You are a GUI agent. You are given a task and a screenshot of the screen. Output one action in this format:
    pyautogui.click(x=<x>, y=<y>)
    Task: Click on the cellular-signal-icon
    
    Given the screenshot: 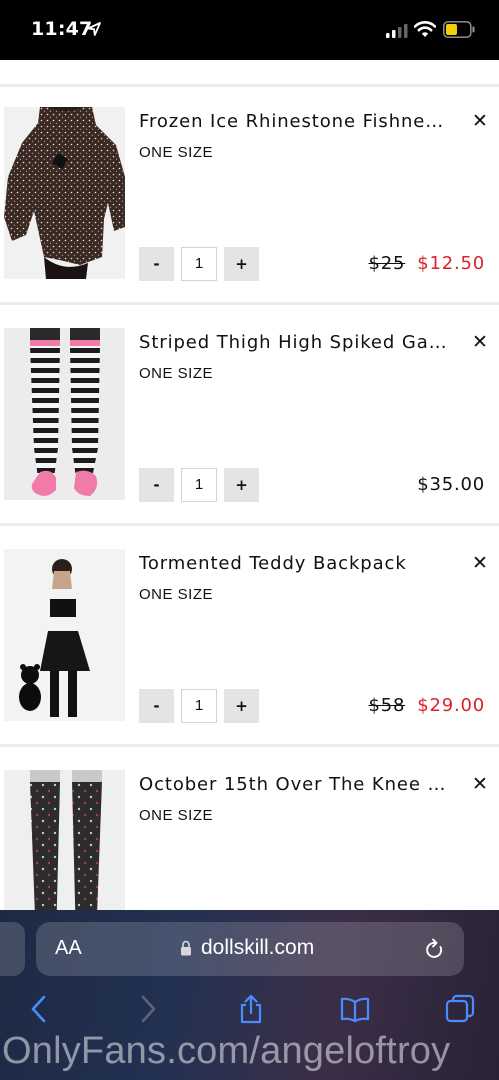 What is the action you would take?
    pyautogui.click(x=397, y=31)
    